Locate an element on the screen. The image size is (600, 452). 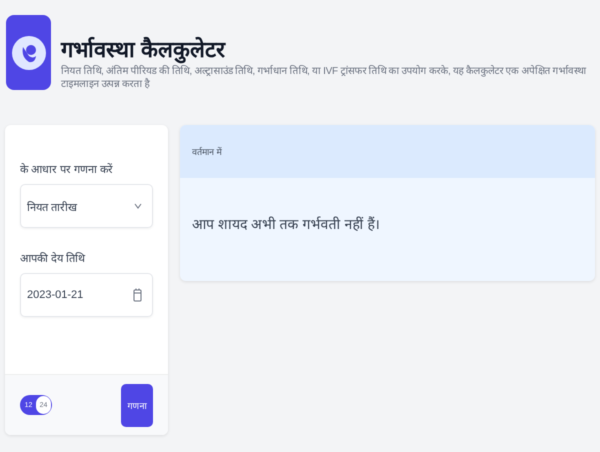
calendar-icon is located at coordinates (137, 295).